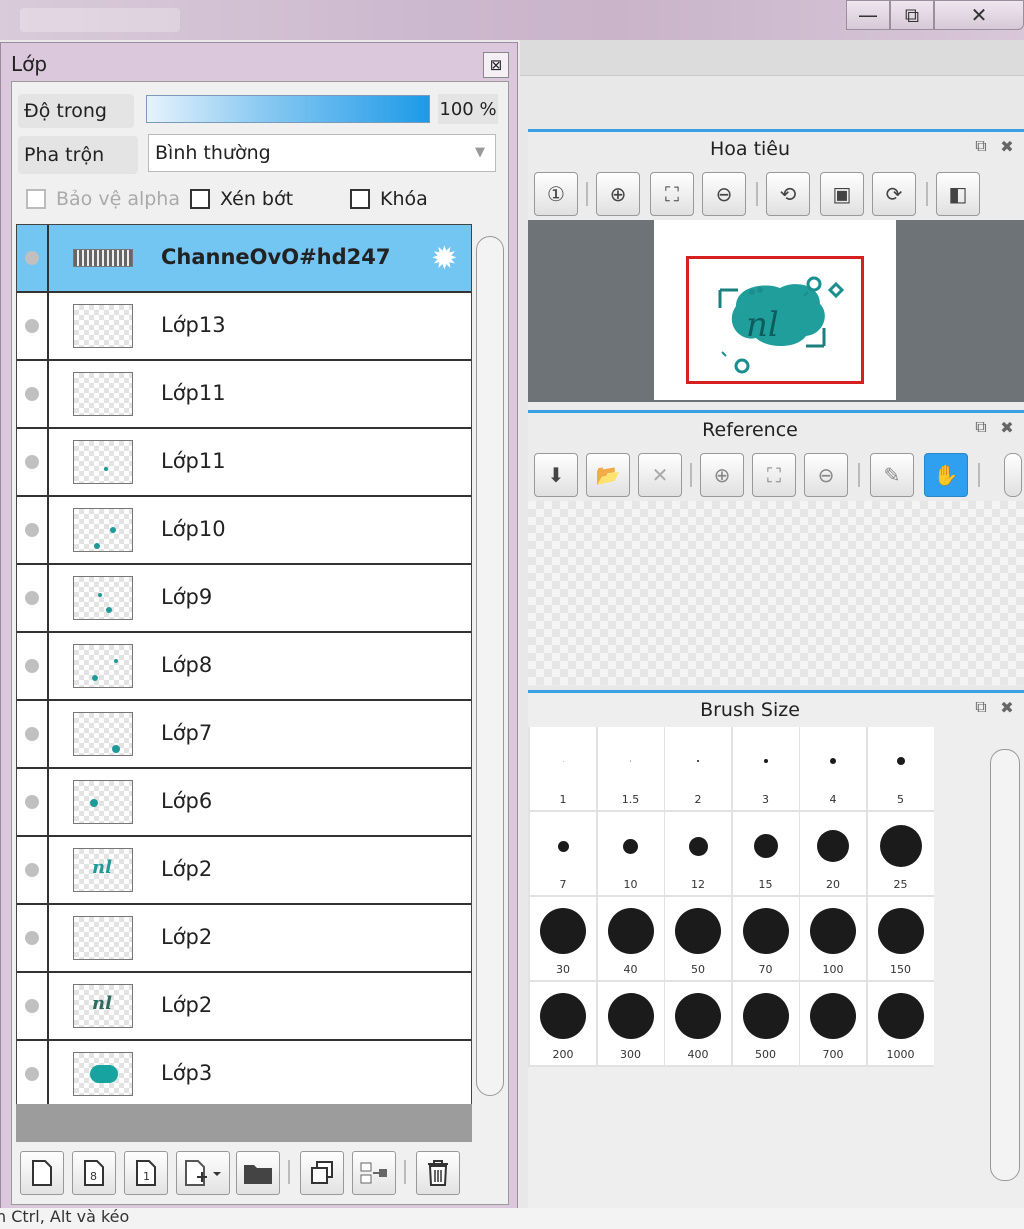  I want to click on reset-rotation-button: ▣, so click(842, 194).